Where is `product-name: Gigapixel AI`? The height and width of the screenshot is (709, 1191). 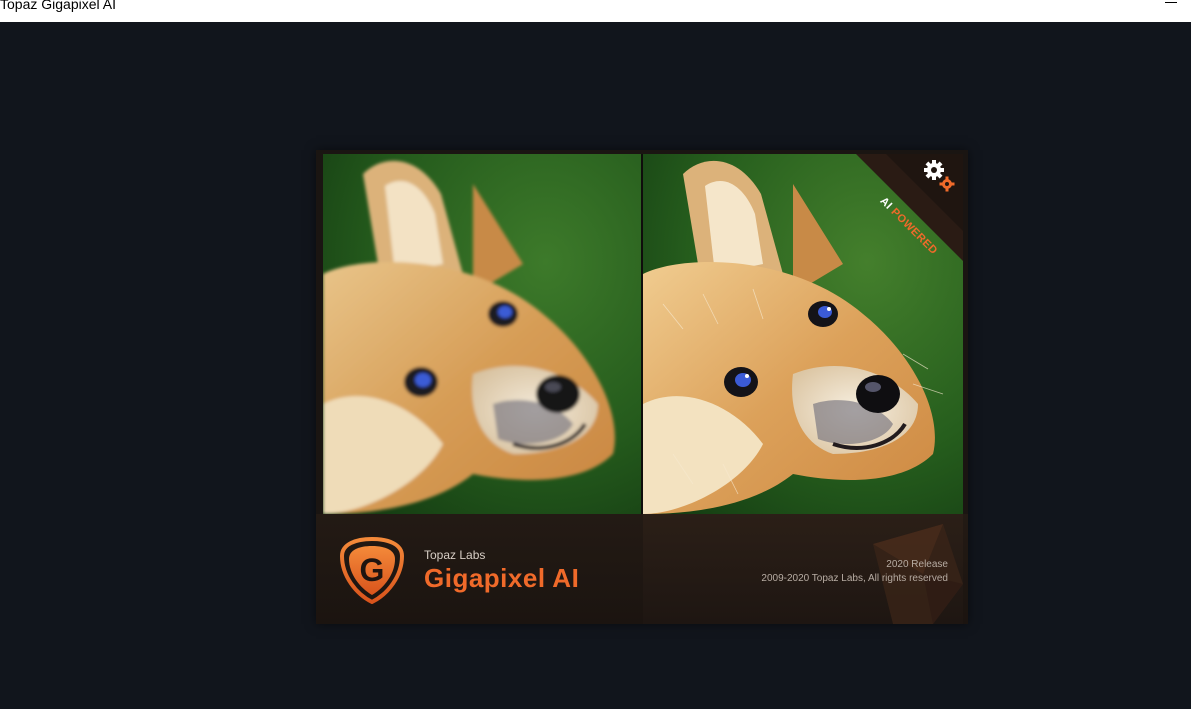
product-name: Gigapixel AI is located at coordinates (502, 578).